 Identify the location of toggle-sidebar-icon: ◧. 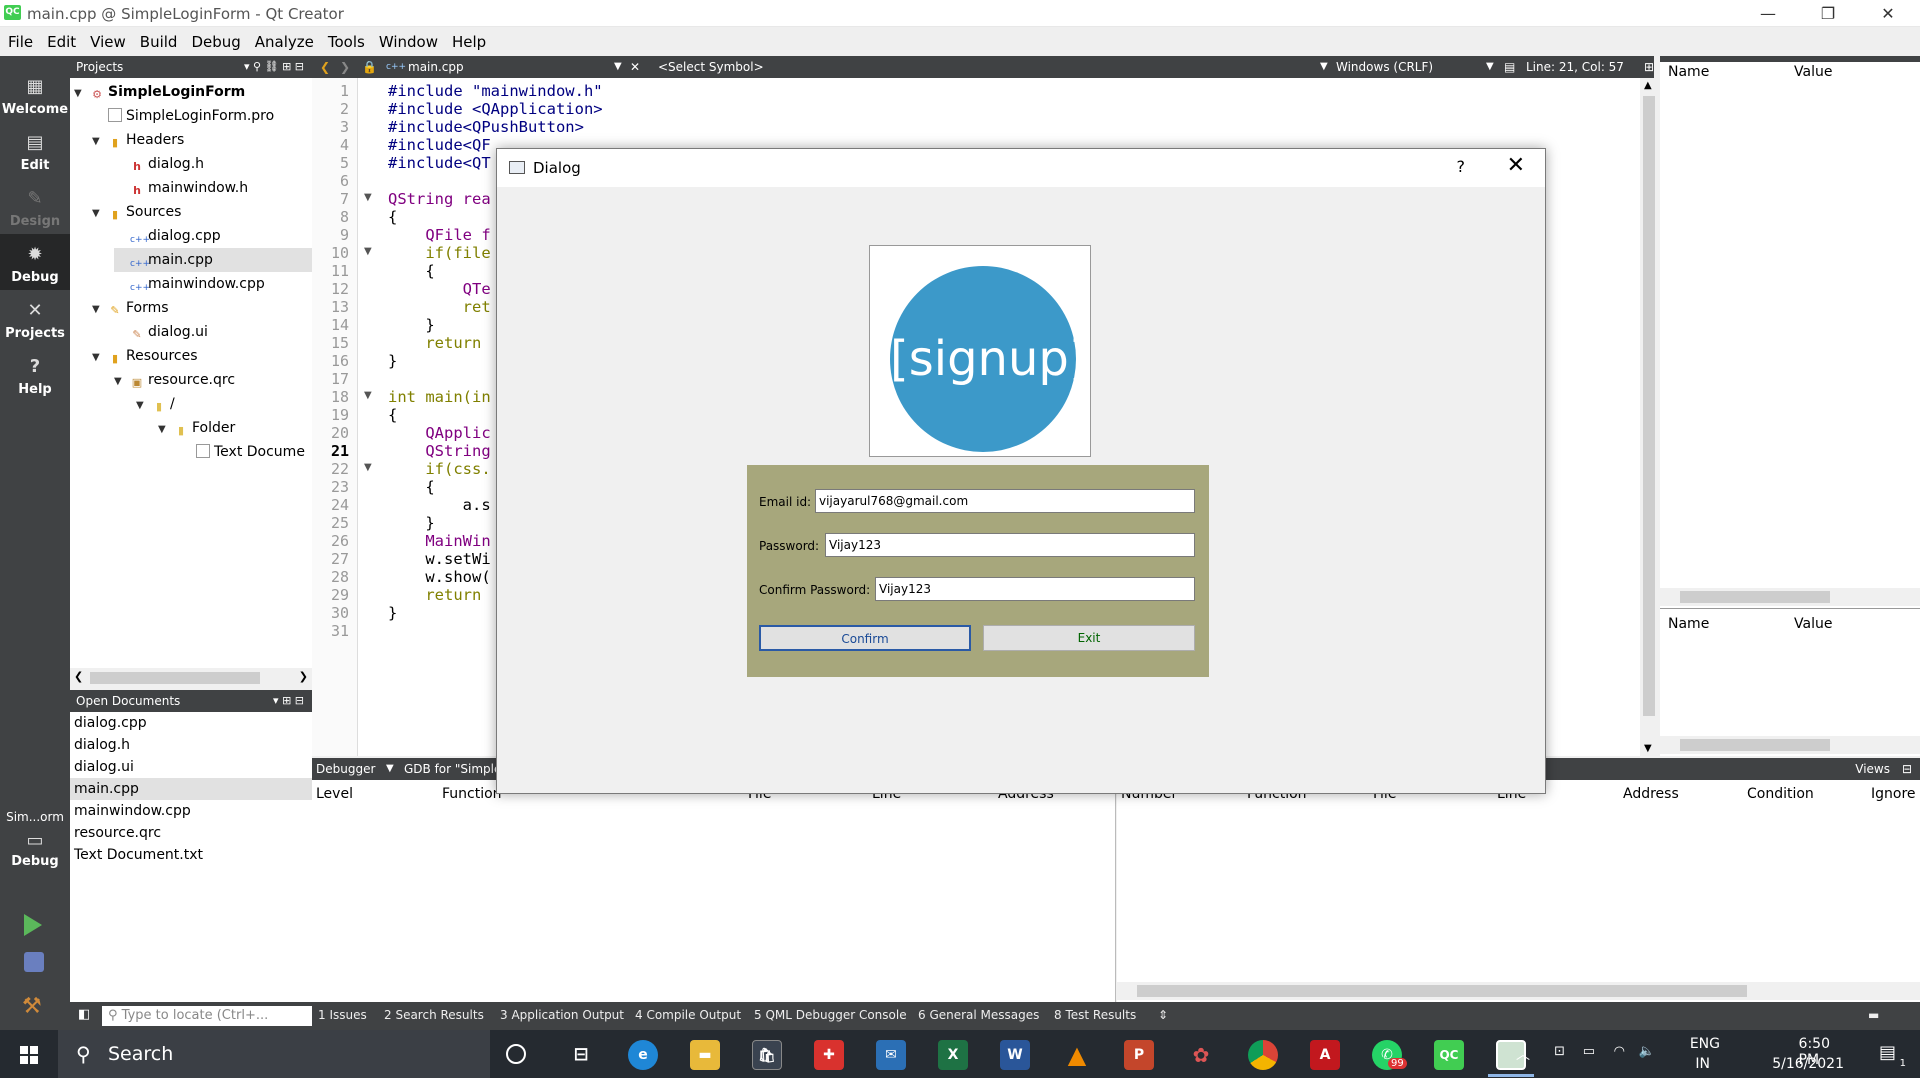
(84, 1014).